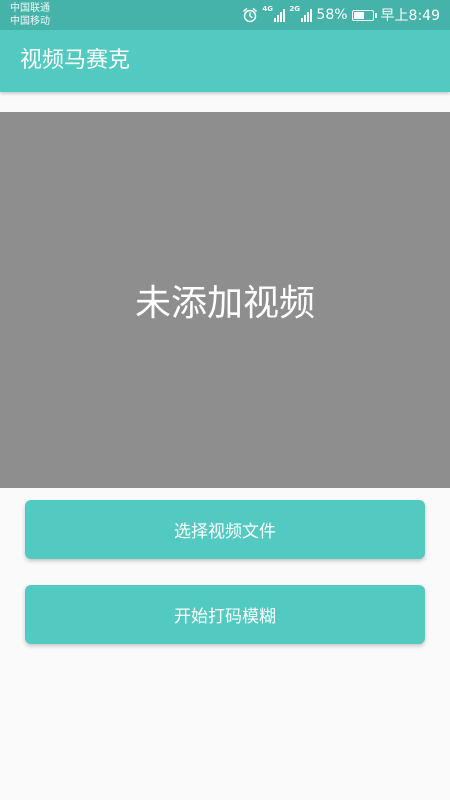  What do you see at coordinates (75, 60) in the screenshot?
I see `app-title: 视频马赛克` at bounding box center [75, 60].